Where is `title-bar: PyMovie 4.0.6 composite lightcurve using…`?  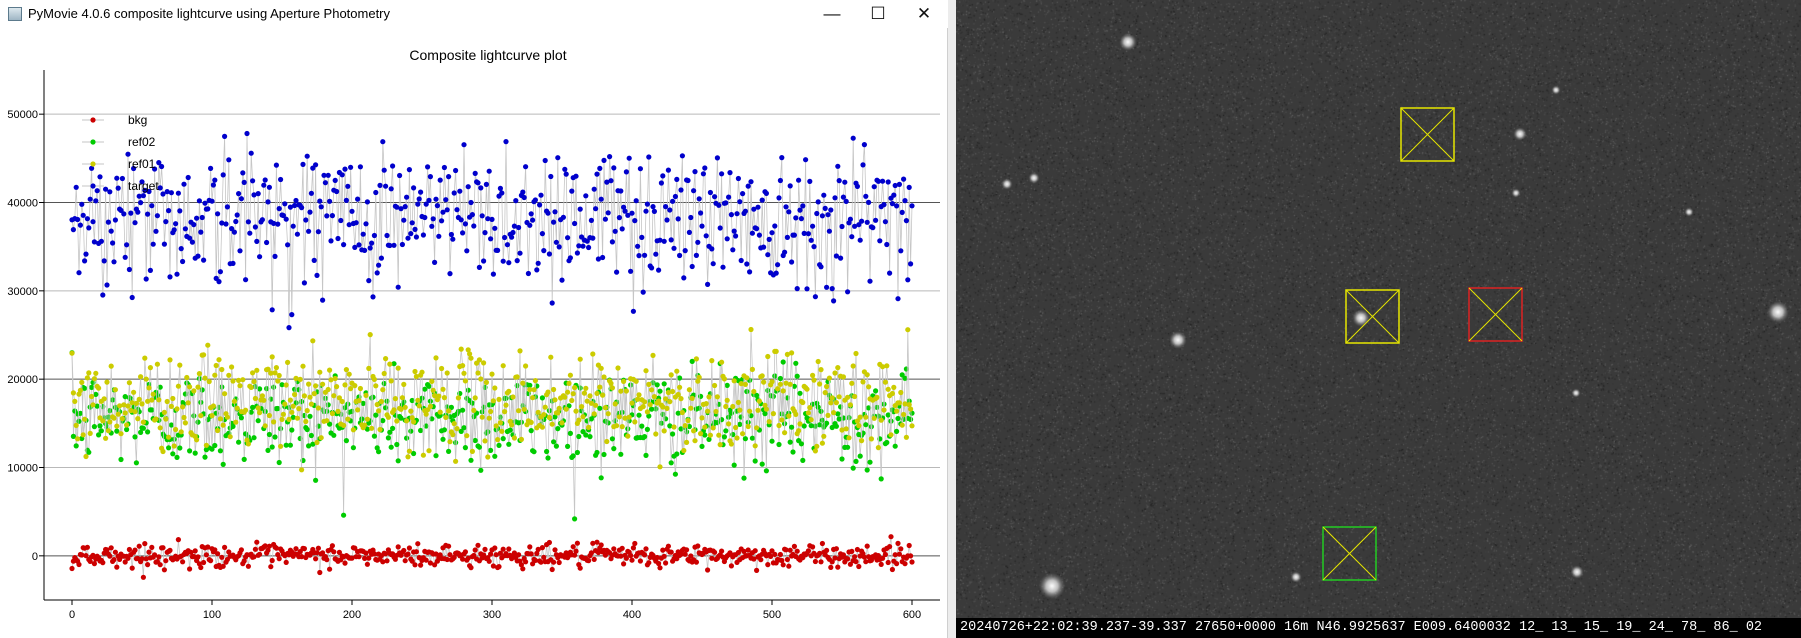
title-bar: PyMovie 4.0.6 composite lightcurve using… is located at coordinates (474, 14).